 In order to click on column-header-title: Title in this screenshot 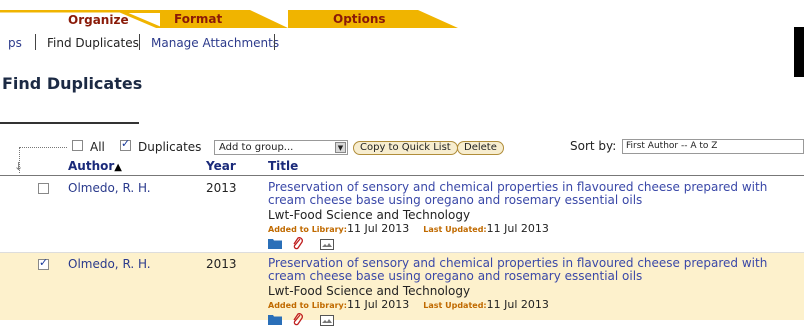, I will do `click(283, 166)`.